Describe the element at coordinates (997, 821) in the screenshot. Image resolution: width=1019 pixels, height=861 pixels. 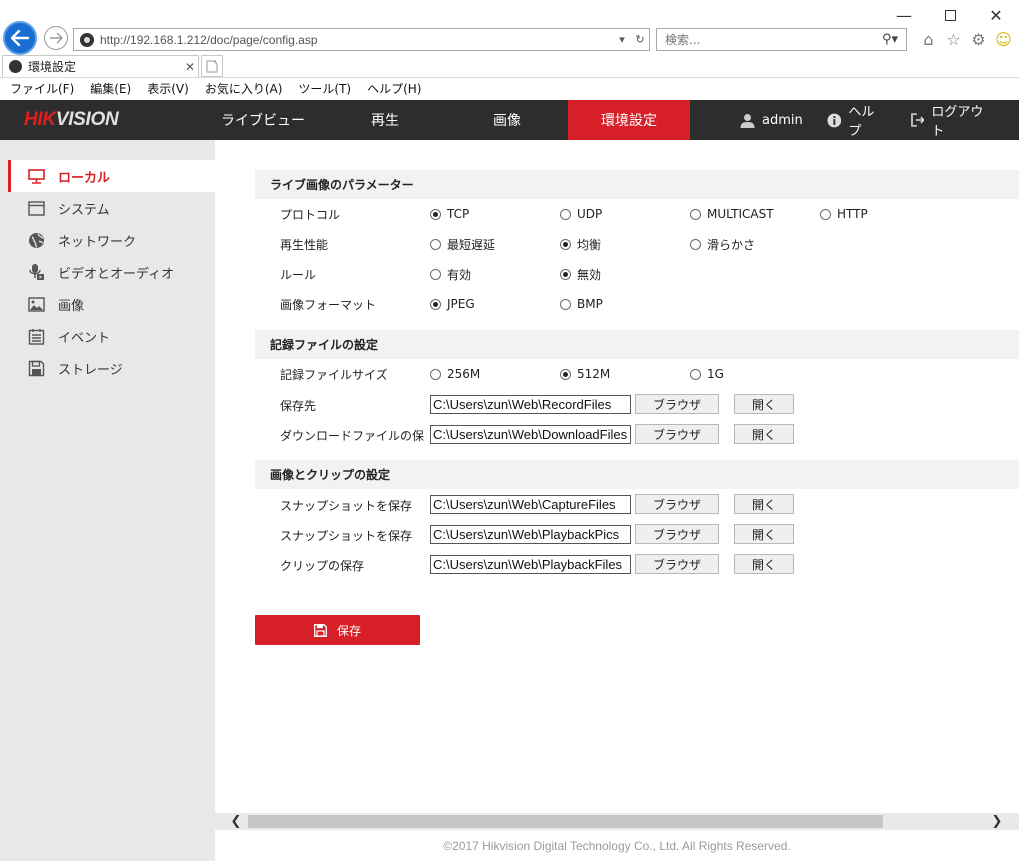
I see `scroll-right-icon: ❯` at that location.